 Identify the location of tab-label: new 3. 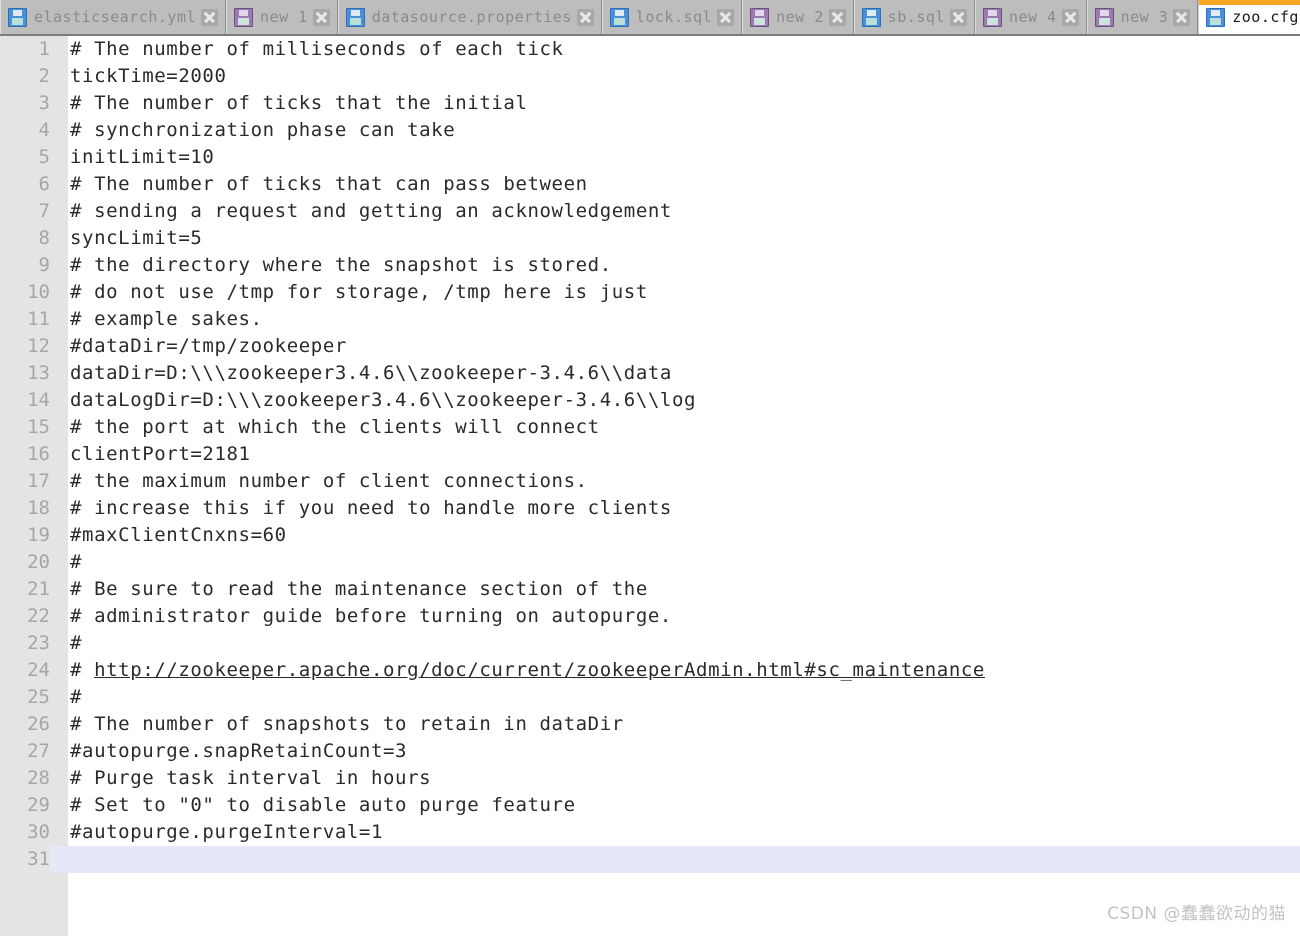
(1144, 17).